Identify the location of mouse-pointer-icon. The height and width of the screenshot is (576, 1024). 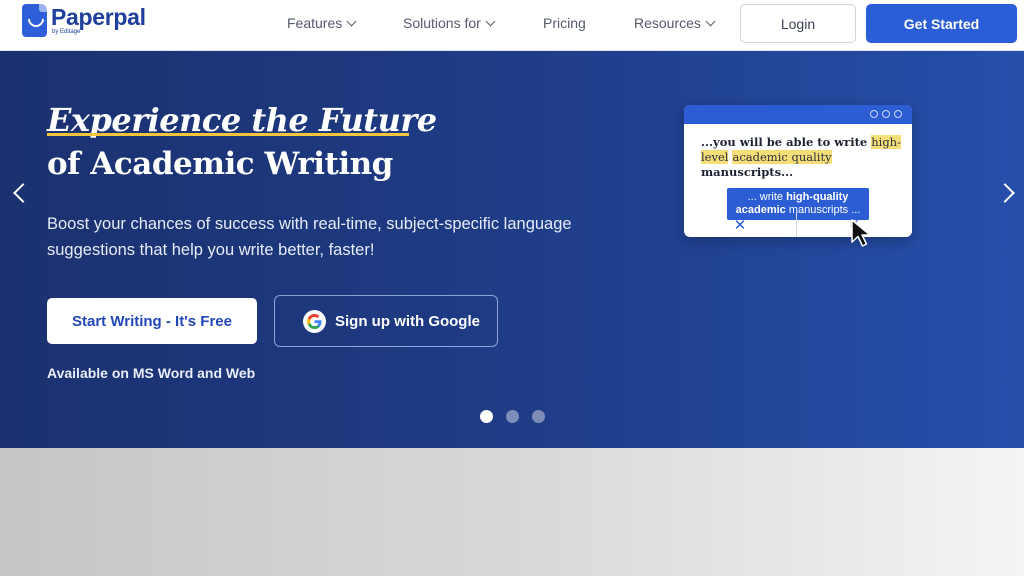
(861, 233).